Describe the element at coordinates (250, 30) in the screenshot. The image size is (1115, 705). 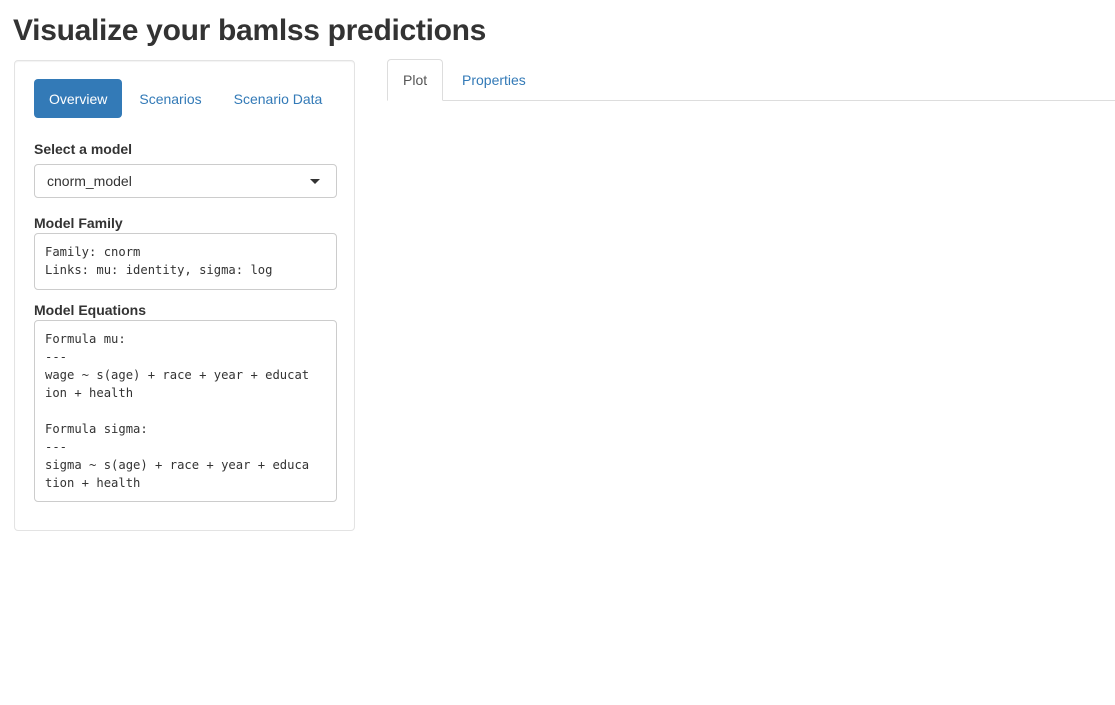
I see `page-title: Visualize your bamlss predictions` at that location.